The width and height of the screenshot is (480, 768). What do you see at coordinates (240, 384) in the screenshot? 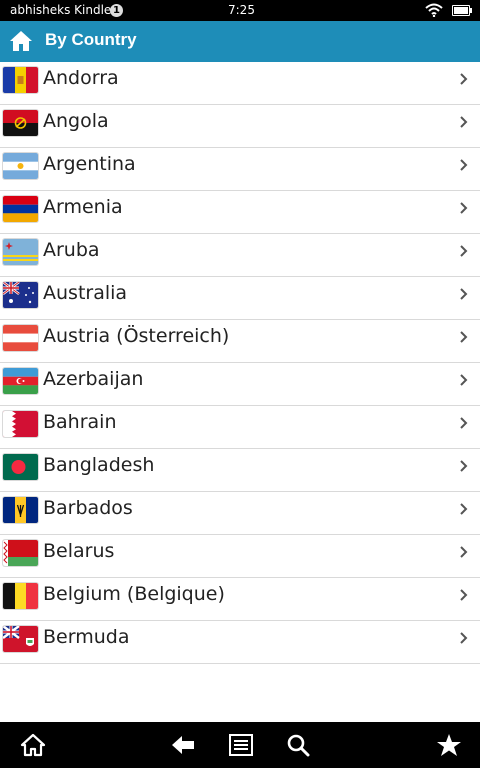
I see `list-item-azerbaijan: Azerbaijan` at bounding box center [240, 384].